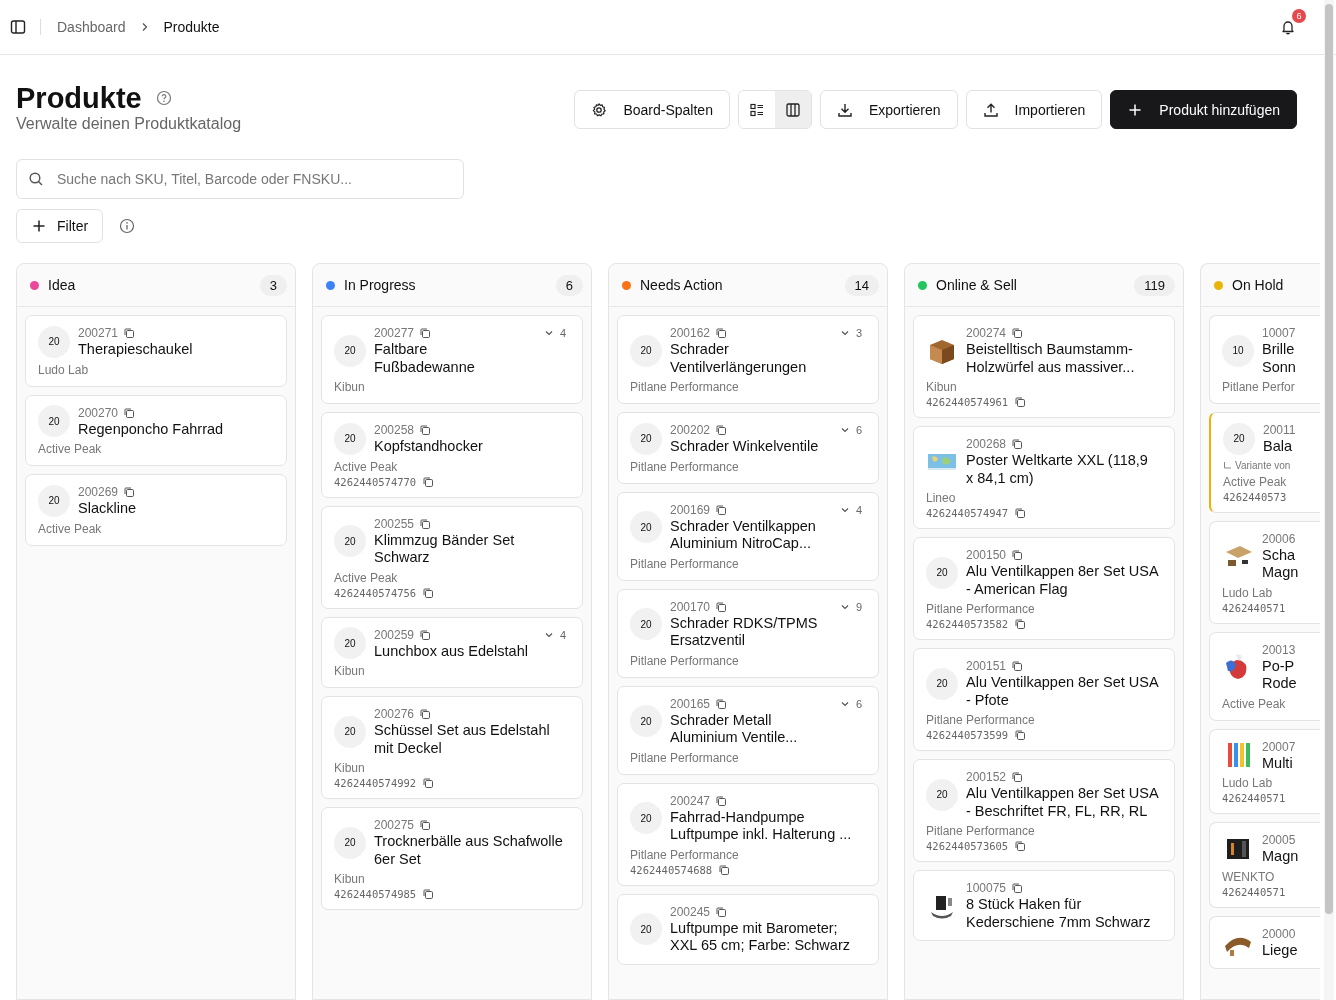  What do you see at coordinates (1264, 676) in the screenshot?
I see `product-card: 20013 Po-P Rode Active Peak` at bounding box center [1264, 676].